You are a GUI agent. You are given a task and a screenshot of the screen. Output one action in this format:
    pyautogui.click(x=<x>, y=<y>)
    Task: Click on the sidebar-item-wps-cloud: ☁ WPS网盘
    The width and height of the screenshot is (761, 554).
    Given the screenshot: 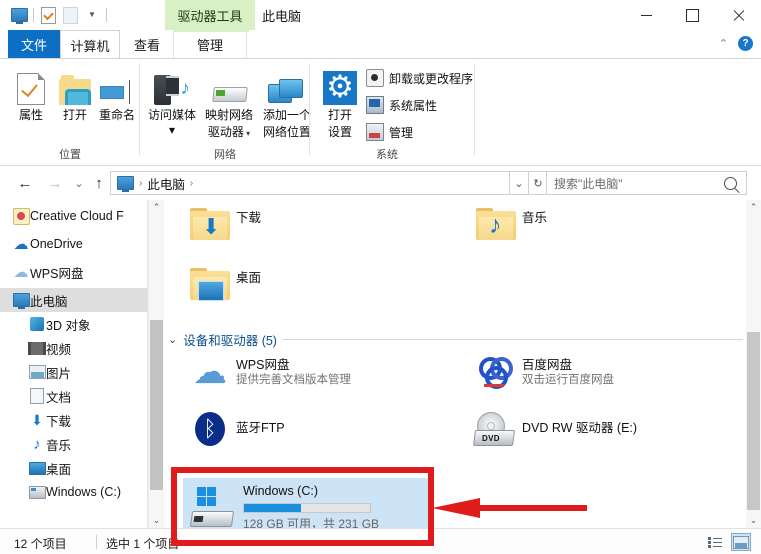 What is the action you would take?
    pyautogui.click(x=74, y=272)
    